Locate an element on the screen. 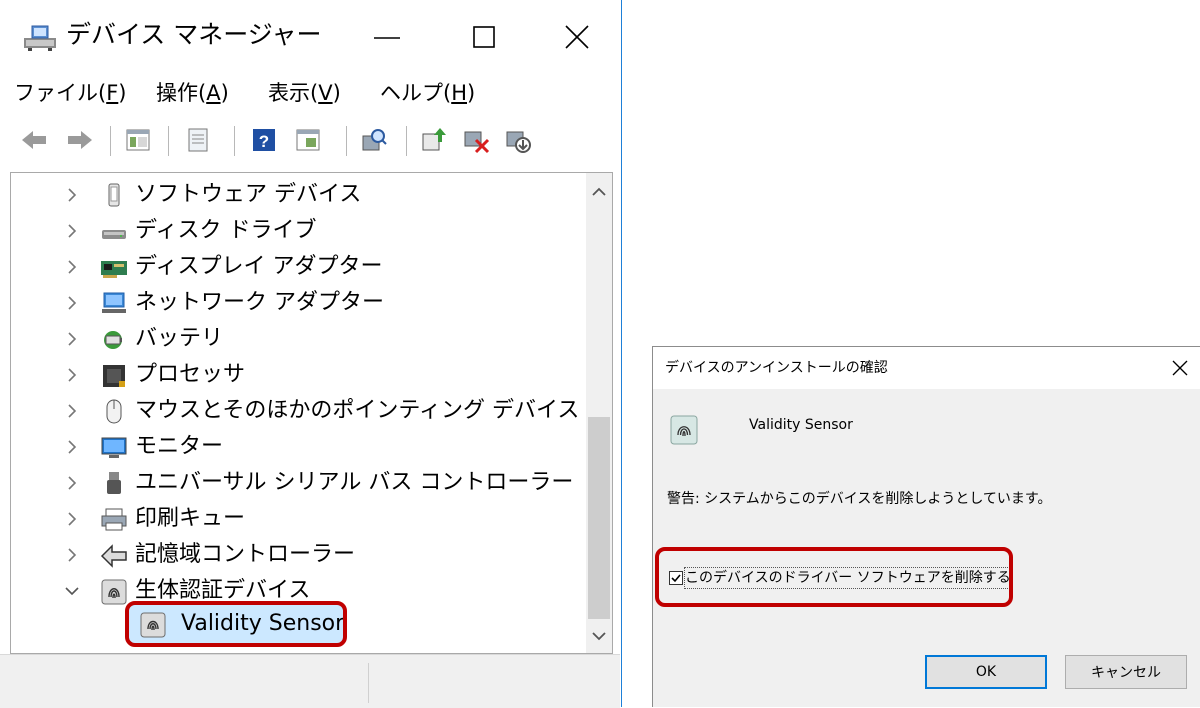 The width and height of the screenshot is (1200, 708). menu-view-end: ) is located at coordinates (336, 93).